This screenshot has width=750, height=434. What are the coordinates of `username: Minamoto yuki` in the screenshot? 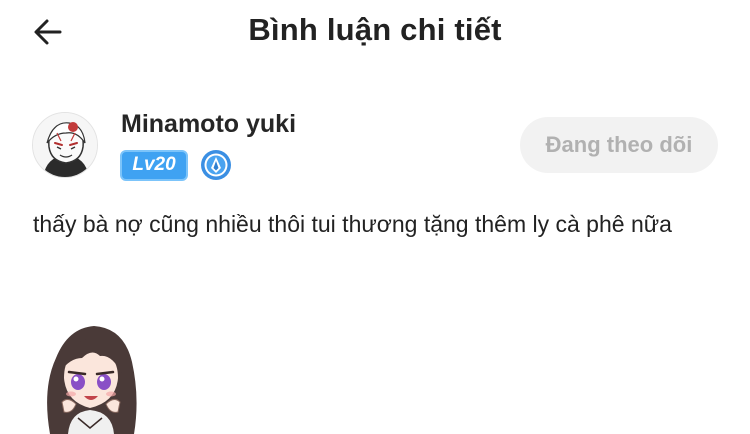 It's located at (208, 124).